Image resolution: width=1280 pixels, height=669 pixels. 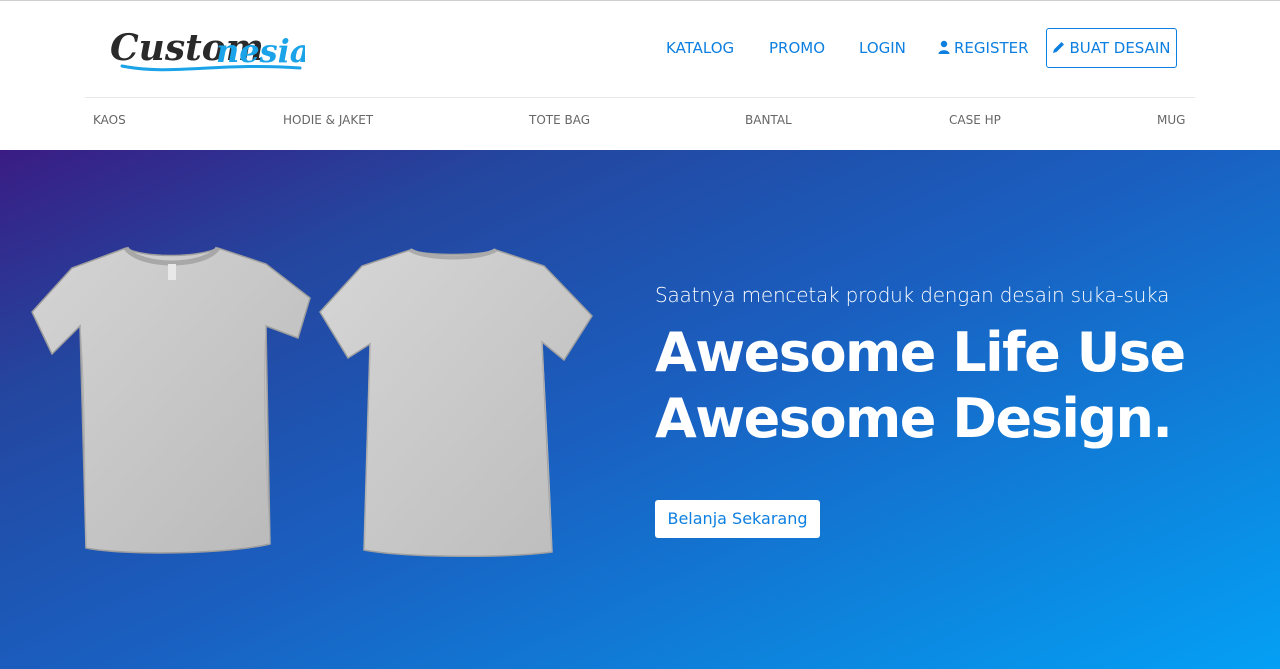 What do you see at coordinates (559, 120) in the screenshot?
I see `category-tote-bag: TOTE BAG` at bounding box center [559, 120].